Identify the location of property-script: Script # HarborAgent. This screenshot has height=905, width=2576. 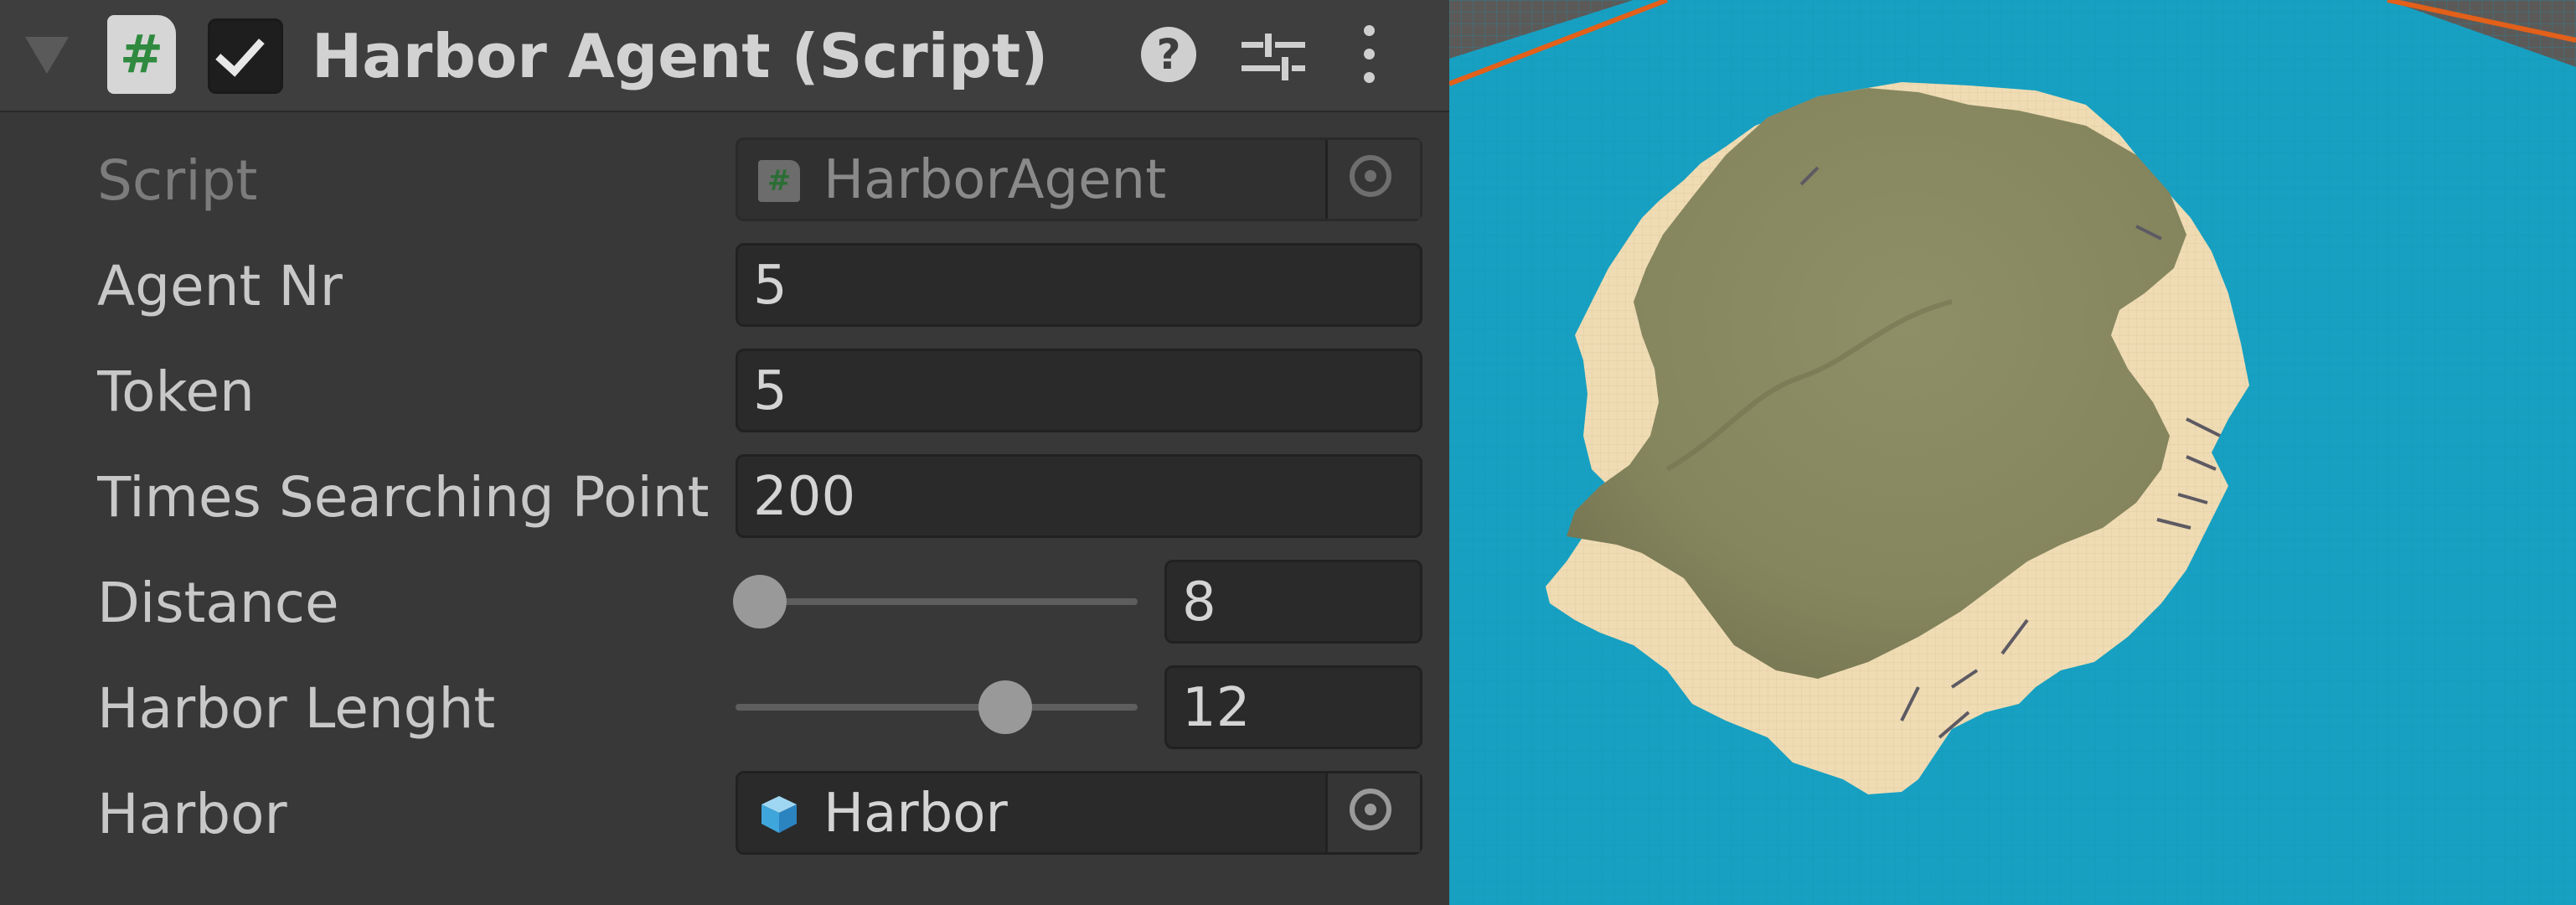
(724, 181).